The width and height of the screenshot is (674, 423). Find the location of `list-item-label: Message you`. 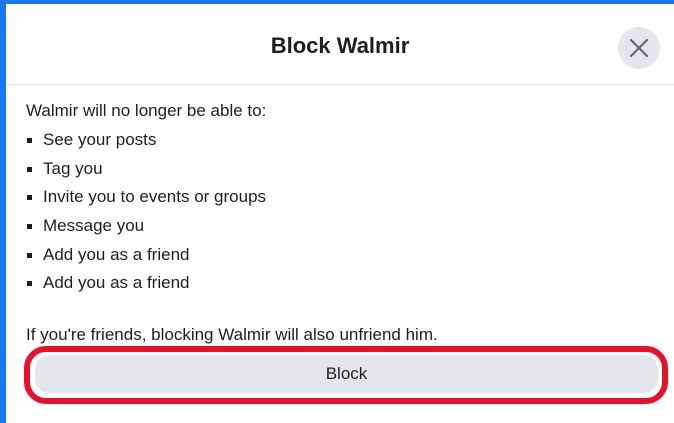

list-item-label: Message you is located at coordinates (94, 226).